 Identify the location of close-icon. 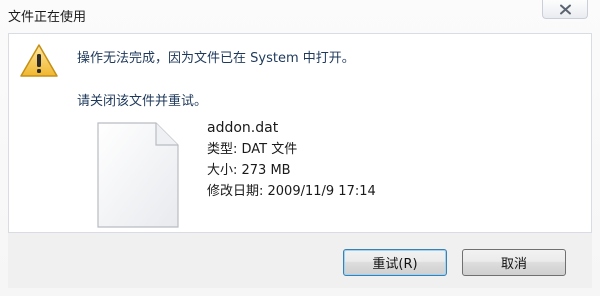
(565, 9).